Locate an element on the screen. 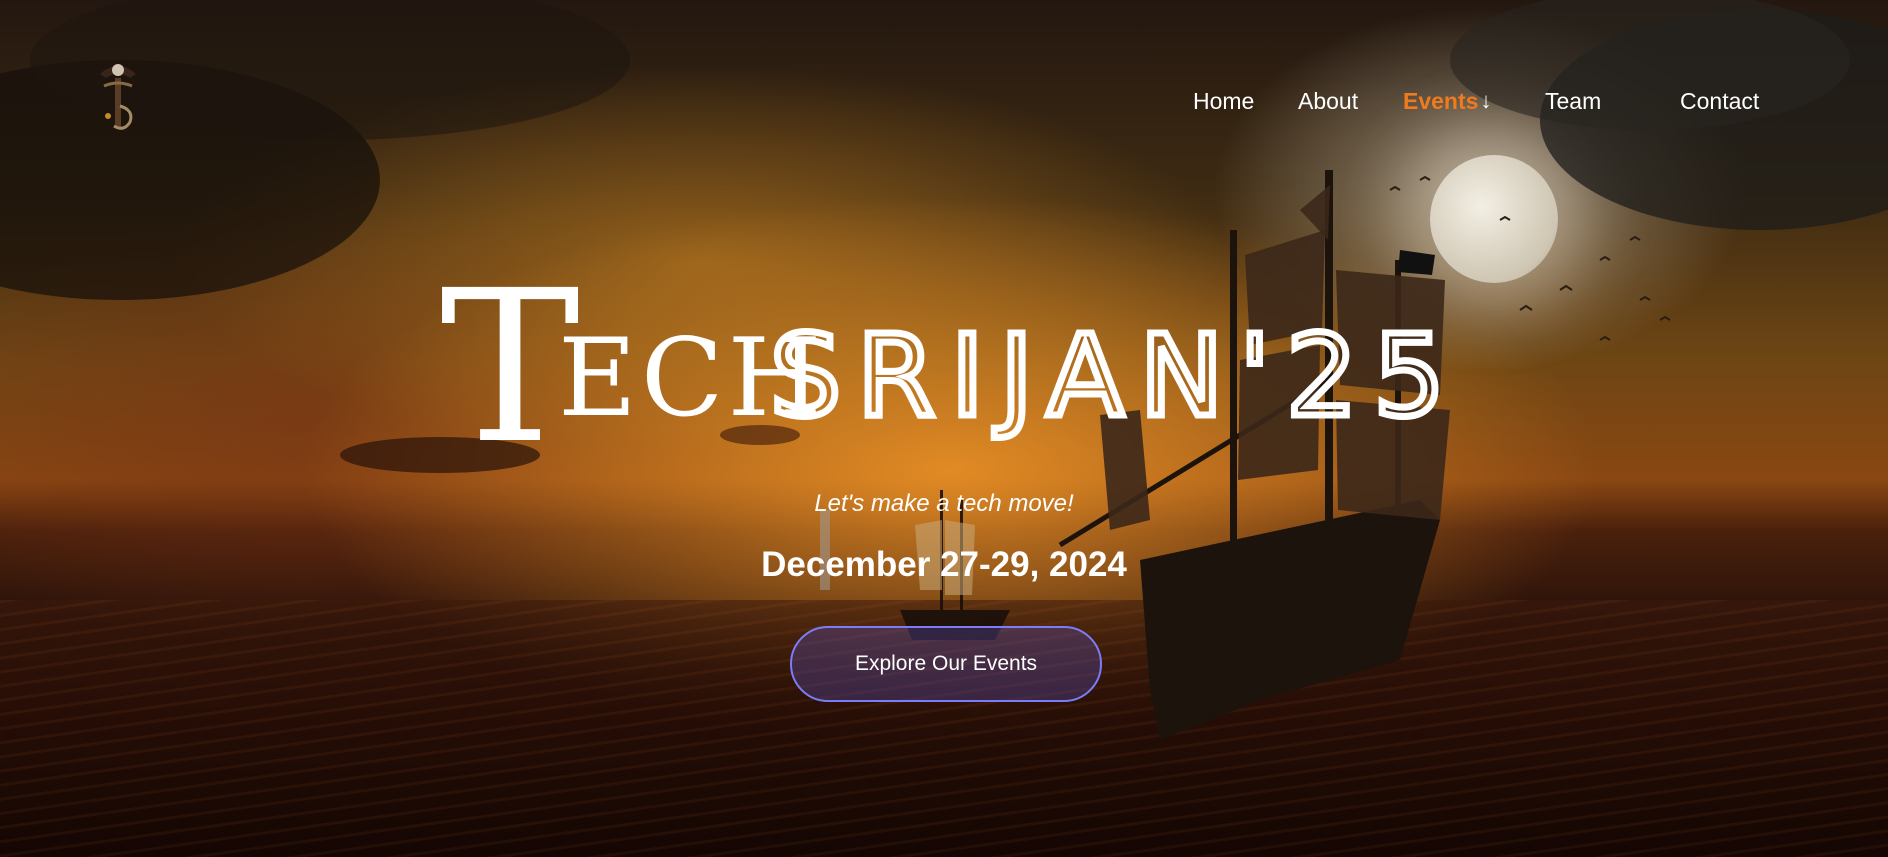 The height and width of the screenshot is (857, 1888). nav-contact: Contact is located at coordinates (1719, 101).